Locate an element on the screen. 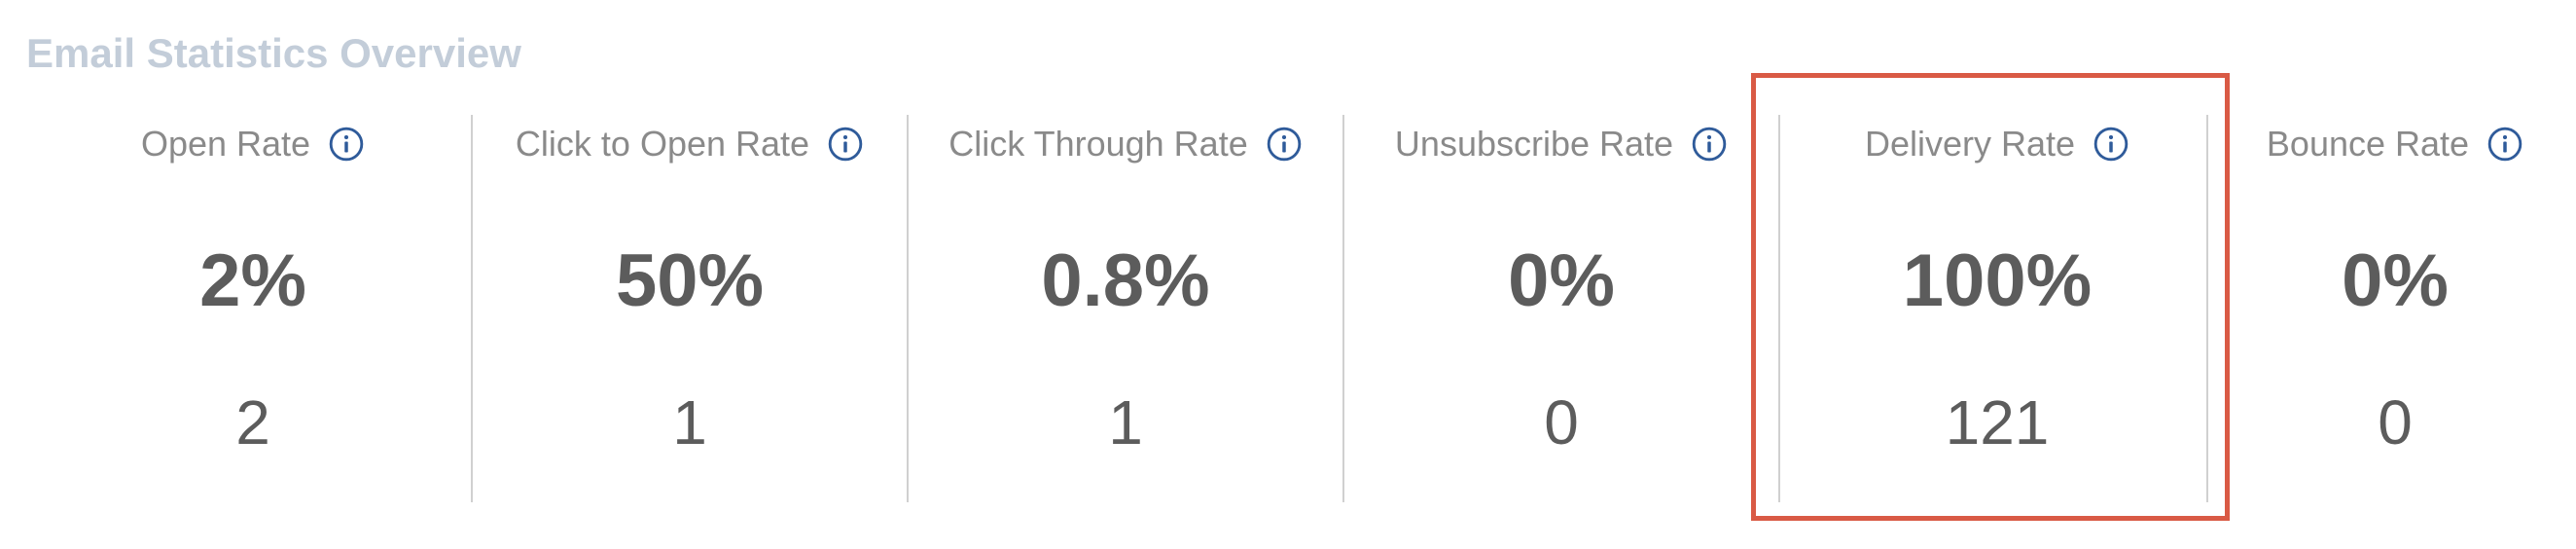 Image resolution: width=2576 pixels, height=549 pixels. stat-label: Bounce Rate is located at coordinates (2368, 144).